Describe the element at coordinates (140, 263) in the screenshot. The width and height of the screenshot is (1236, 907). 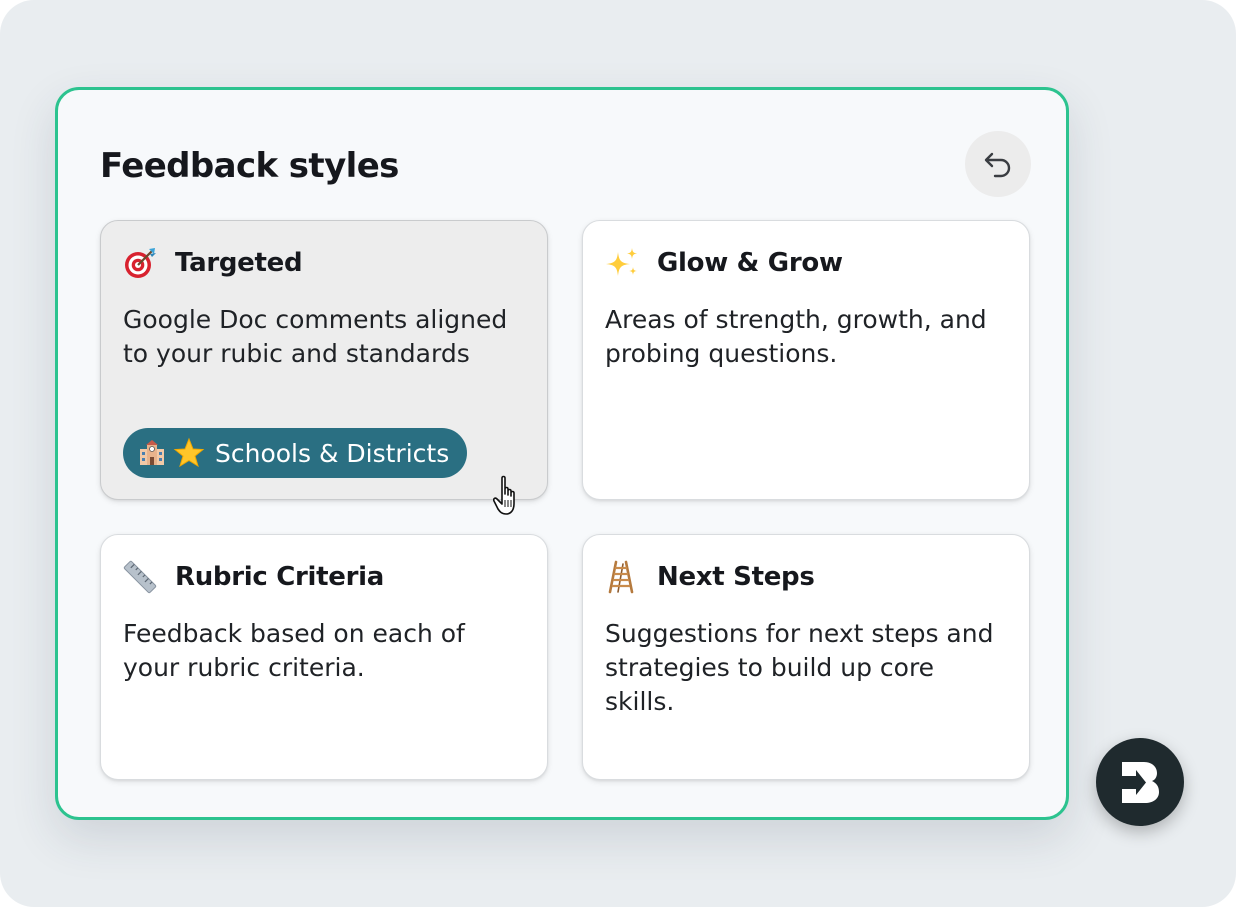
I see `target-icon` at that location.